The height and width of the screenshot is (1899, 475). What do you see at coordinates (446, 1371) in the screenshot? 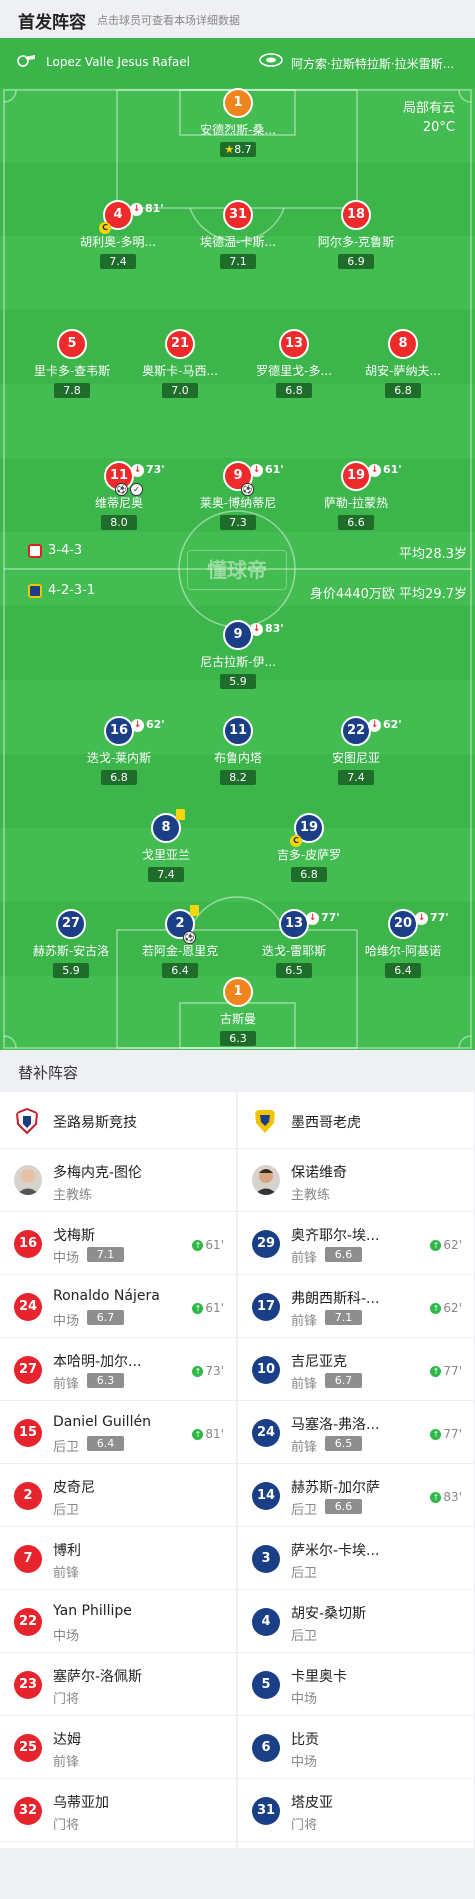
I see `sub-in-time: ↑ 77'` at bounding box center [446, 1371].